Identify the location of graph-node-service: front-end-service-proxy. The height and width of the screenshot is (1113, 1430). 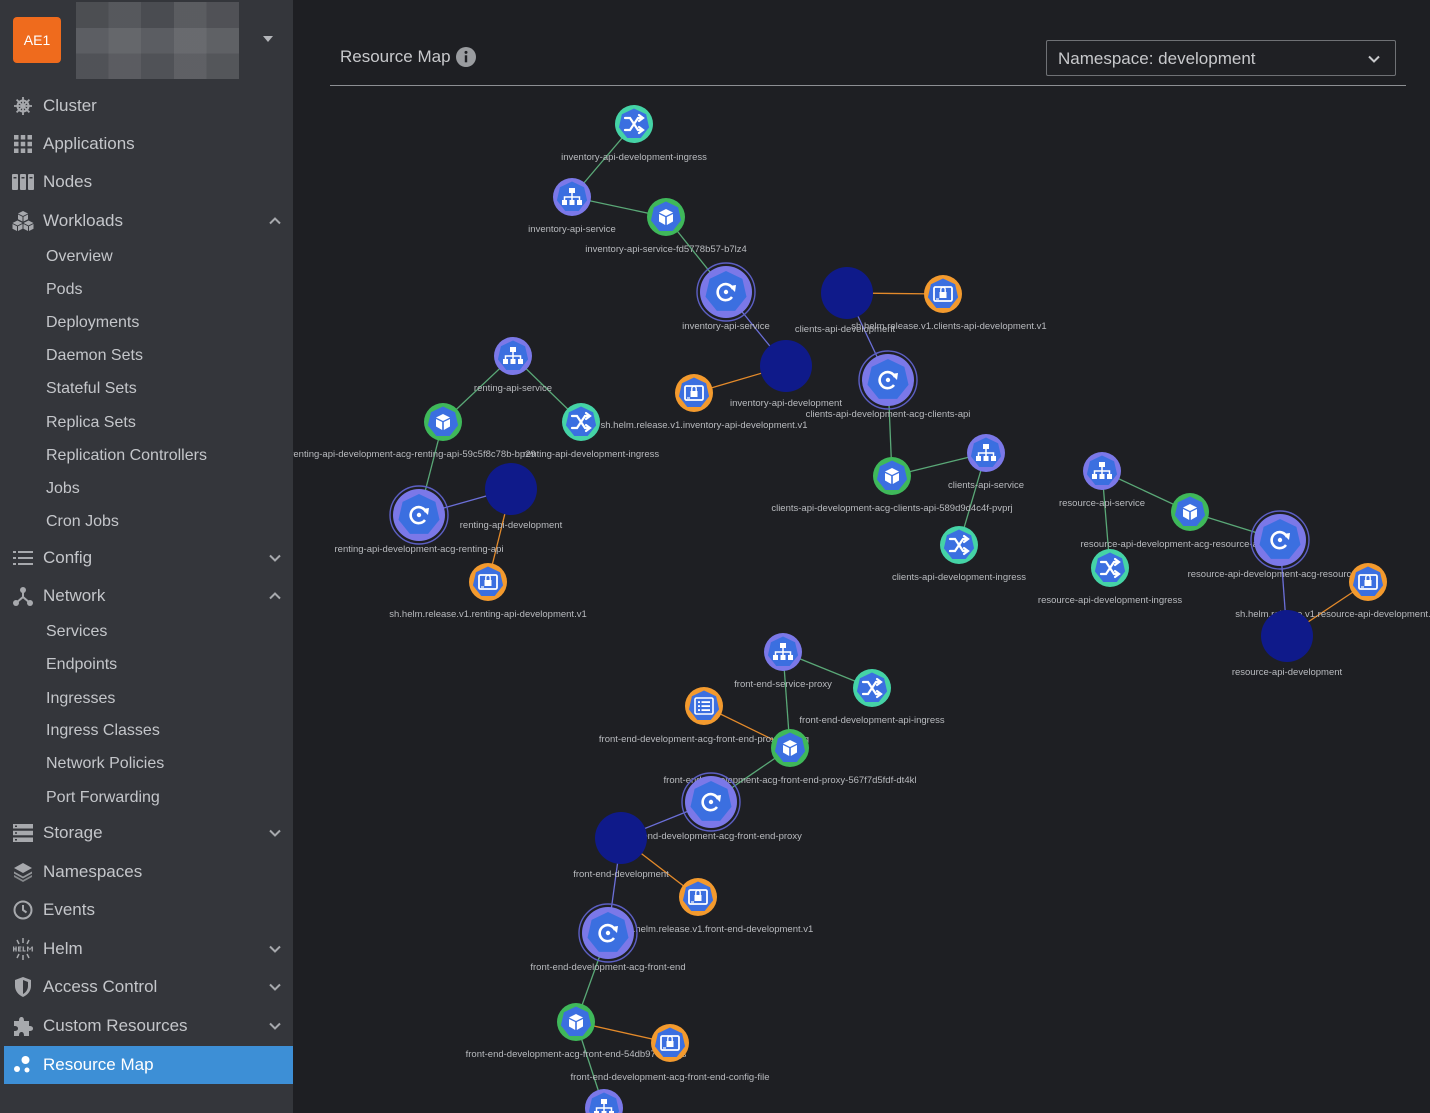
(783, 661).